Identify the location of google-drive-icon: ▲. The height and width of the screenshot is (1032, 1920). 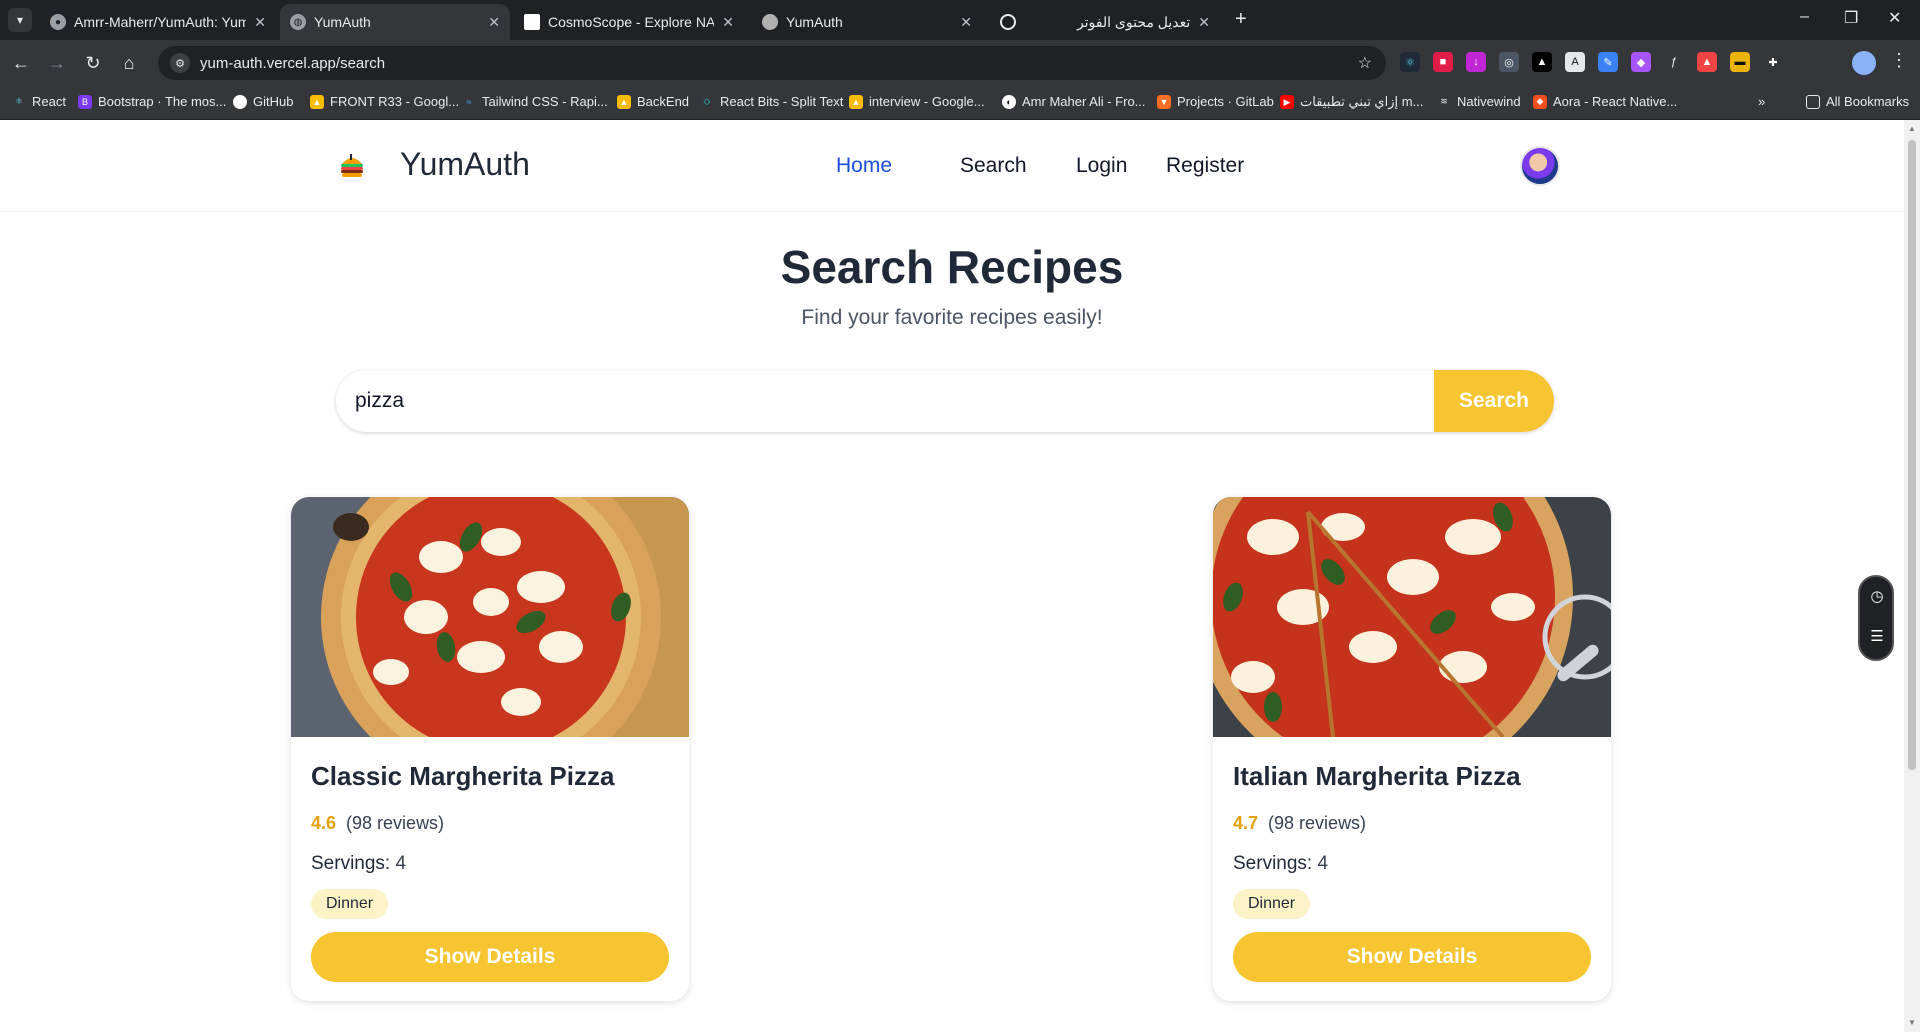
(624, 101).